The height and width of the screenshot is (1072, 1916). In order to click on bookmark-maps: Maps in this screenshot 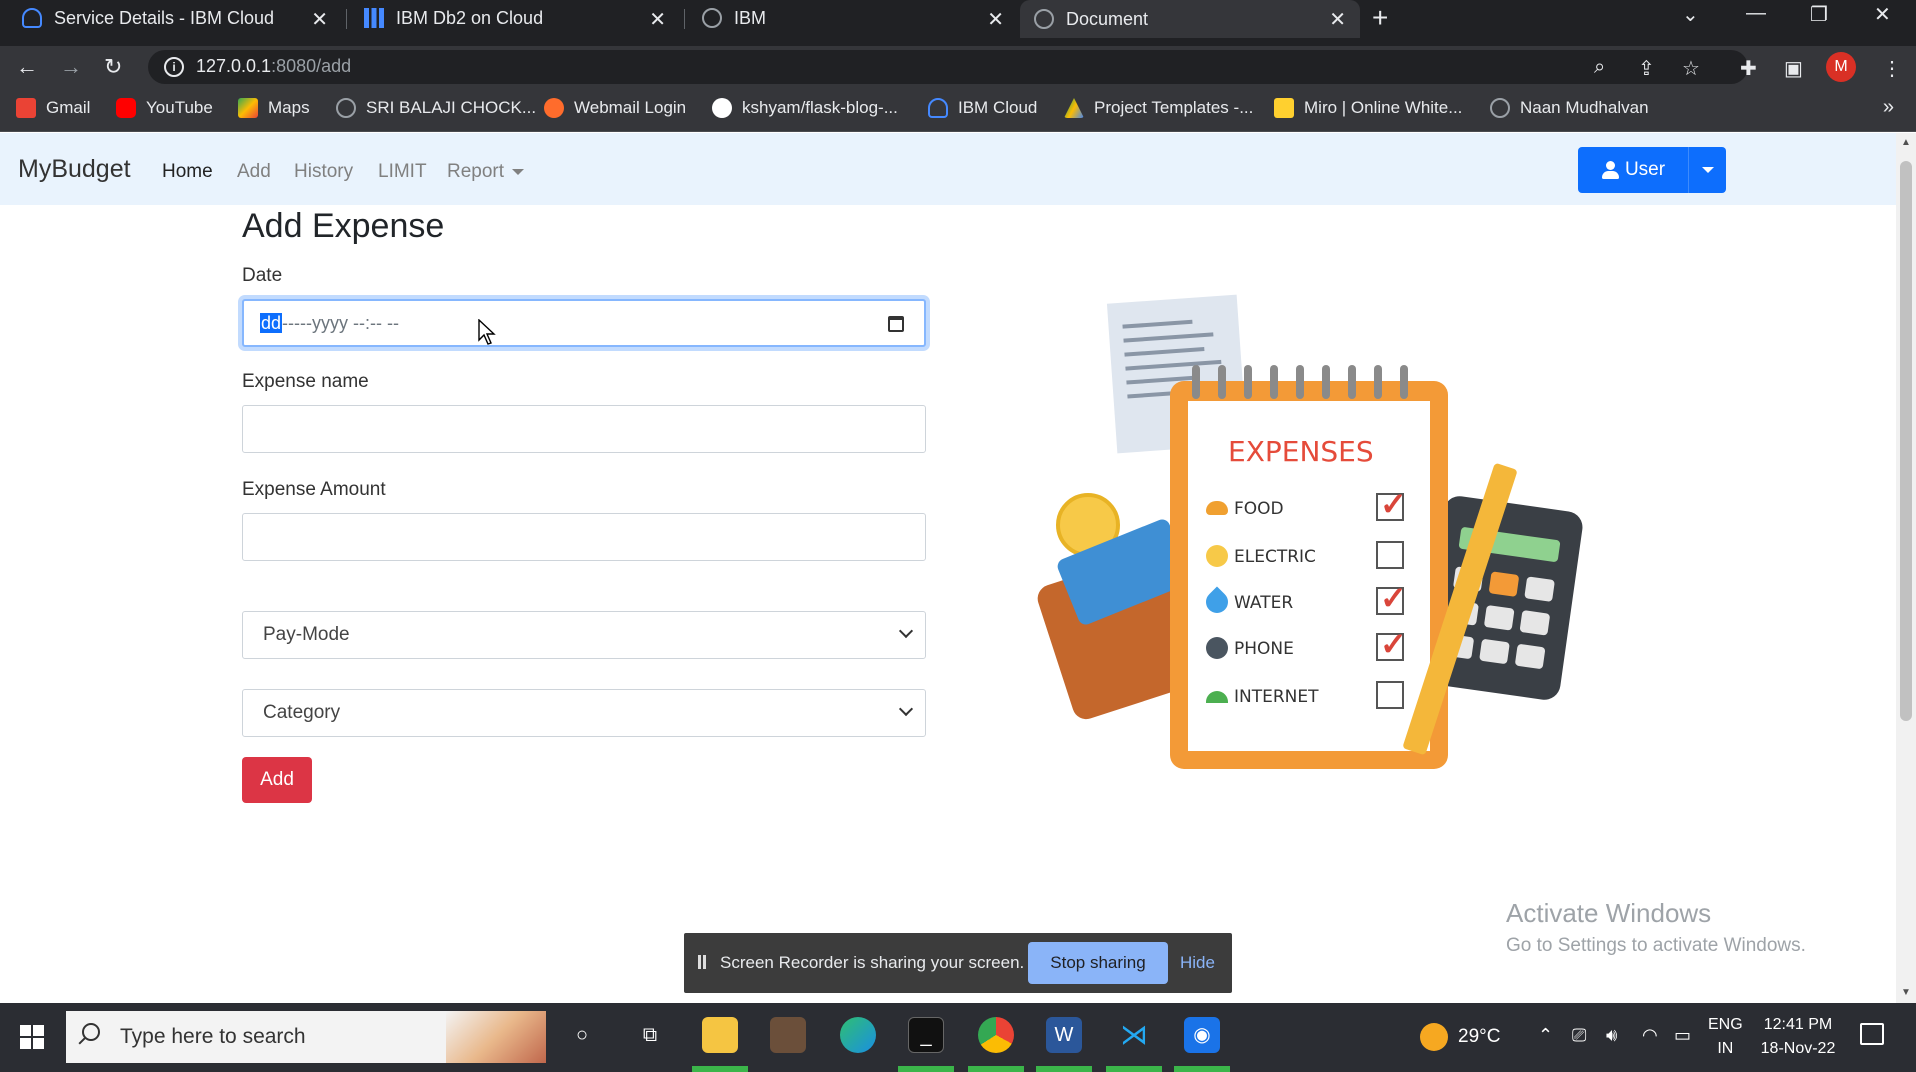, I will do `click(274, 108)`.